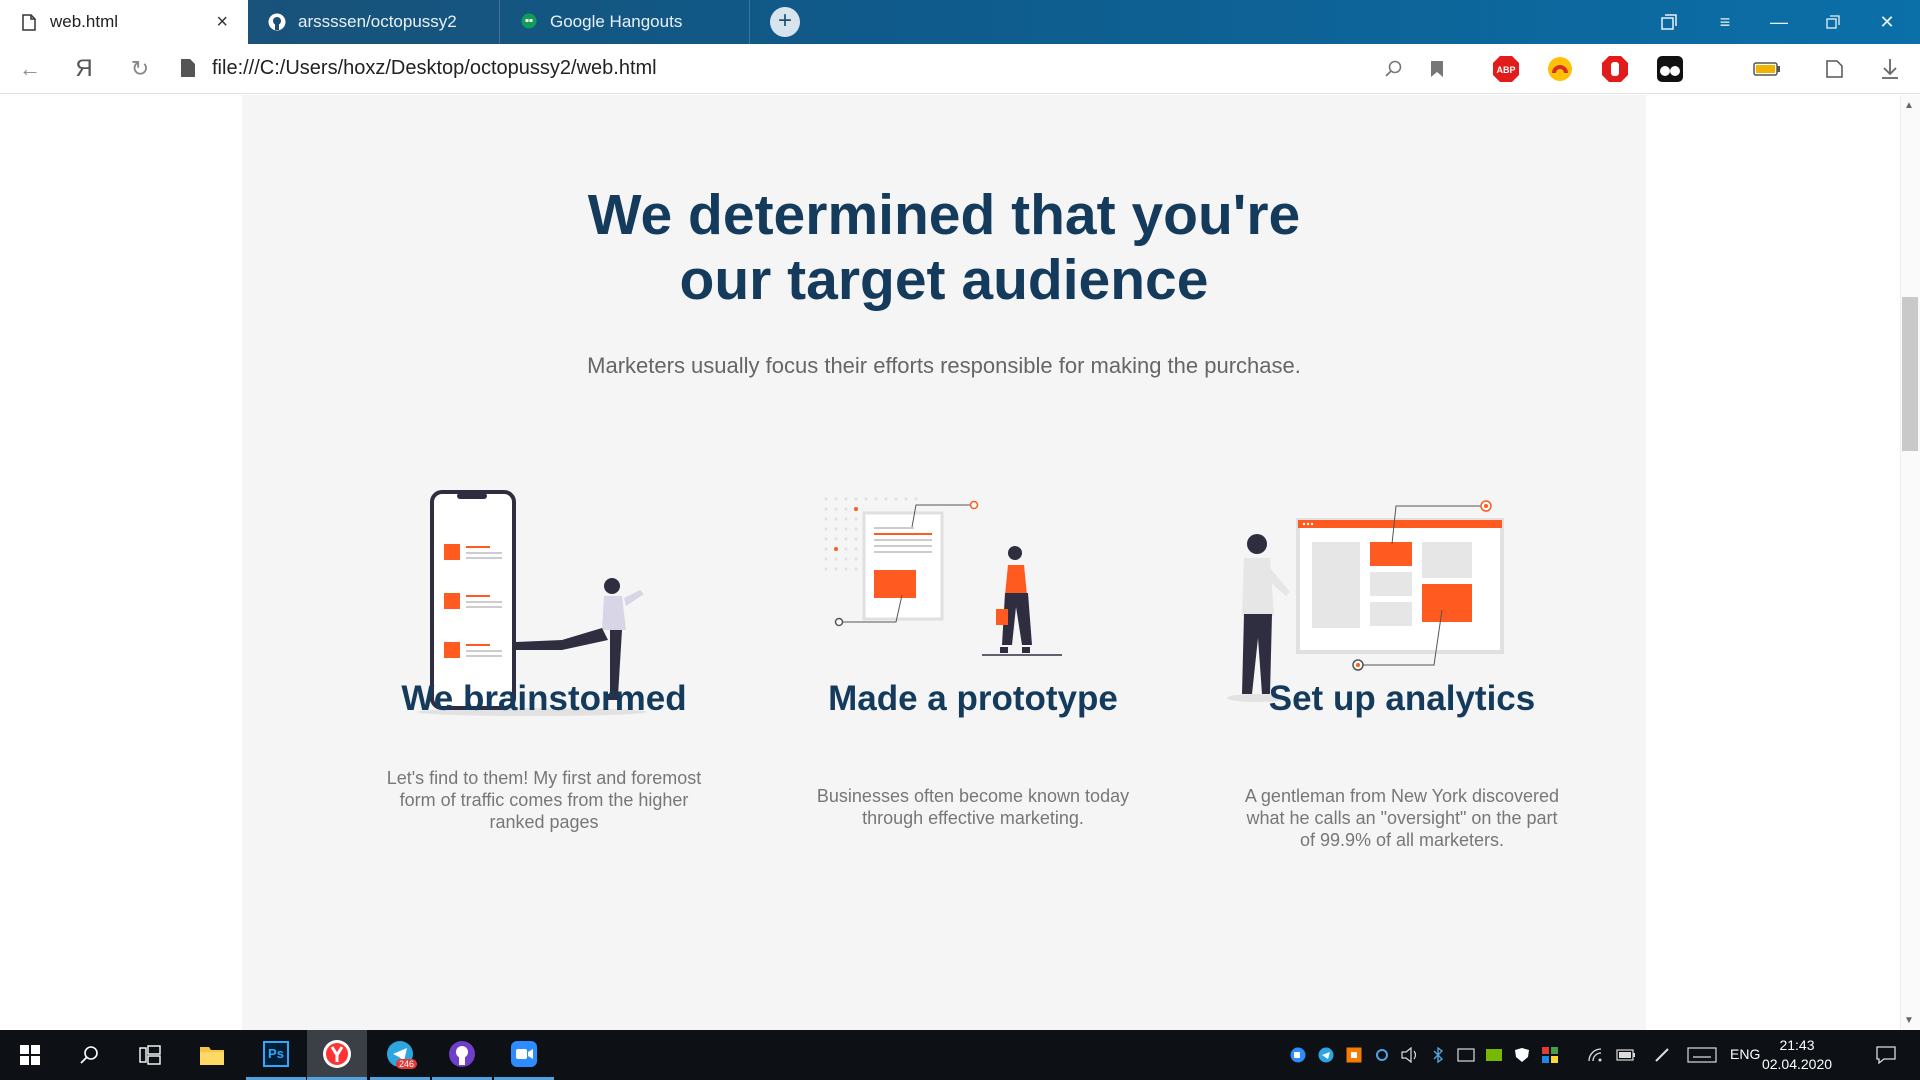  I want to click on restore-icon, so click(1833, 22).